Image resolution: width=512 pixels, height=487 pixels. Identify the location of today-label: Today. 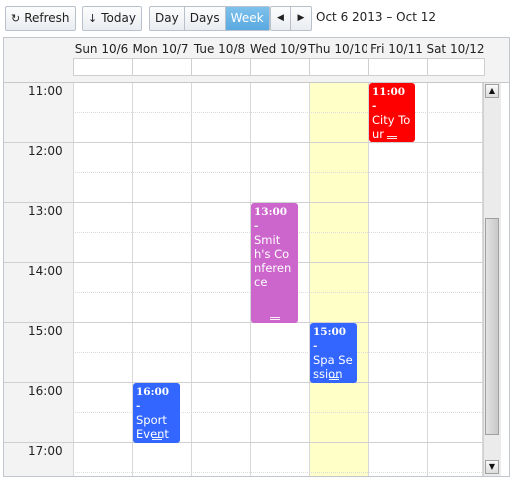
(118, 18).